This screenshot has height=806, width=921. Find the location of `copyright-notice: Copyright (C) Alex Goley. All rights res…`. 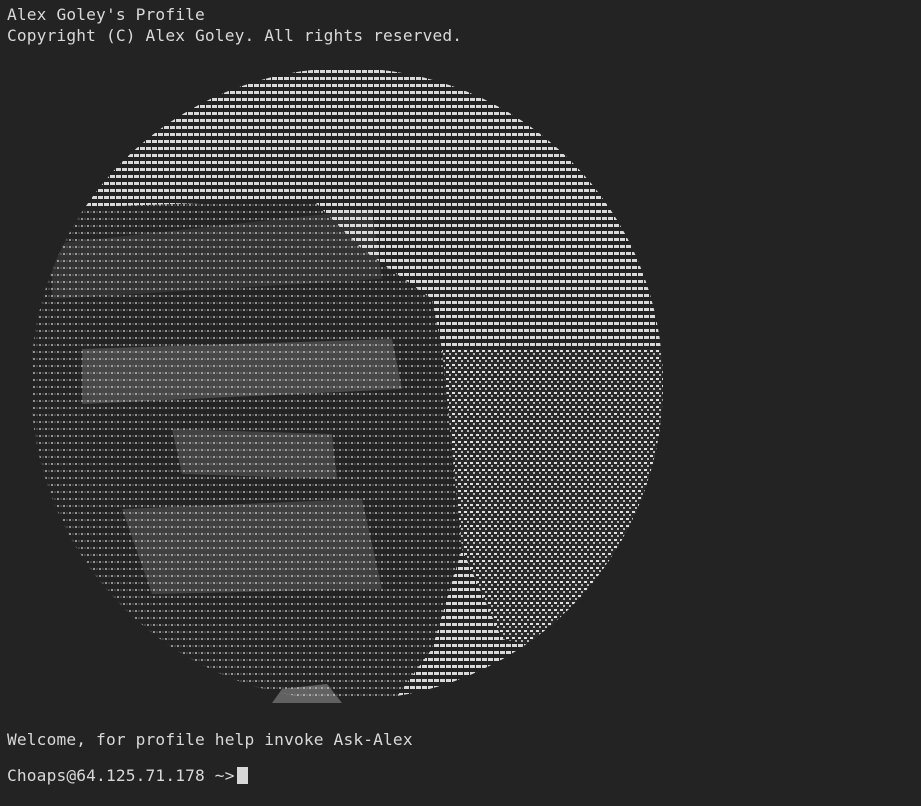

copyright-notice: Copyright (C) Alex Goley. All rights res… is located at coordinates (235, 35).